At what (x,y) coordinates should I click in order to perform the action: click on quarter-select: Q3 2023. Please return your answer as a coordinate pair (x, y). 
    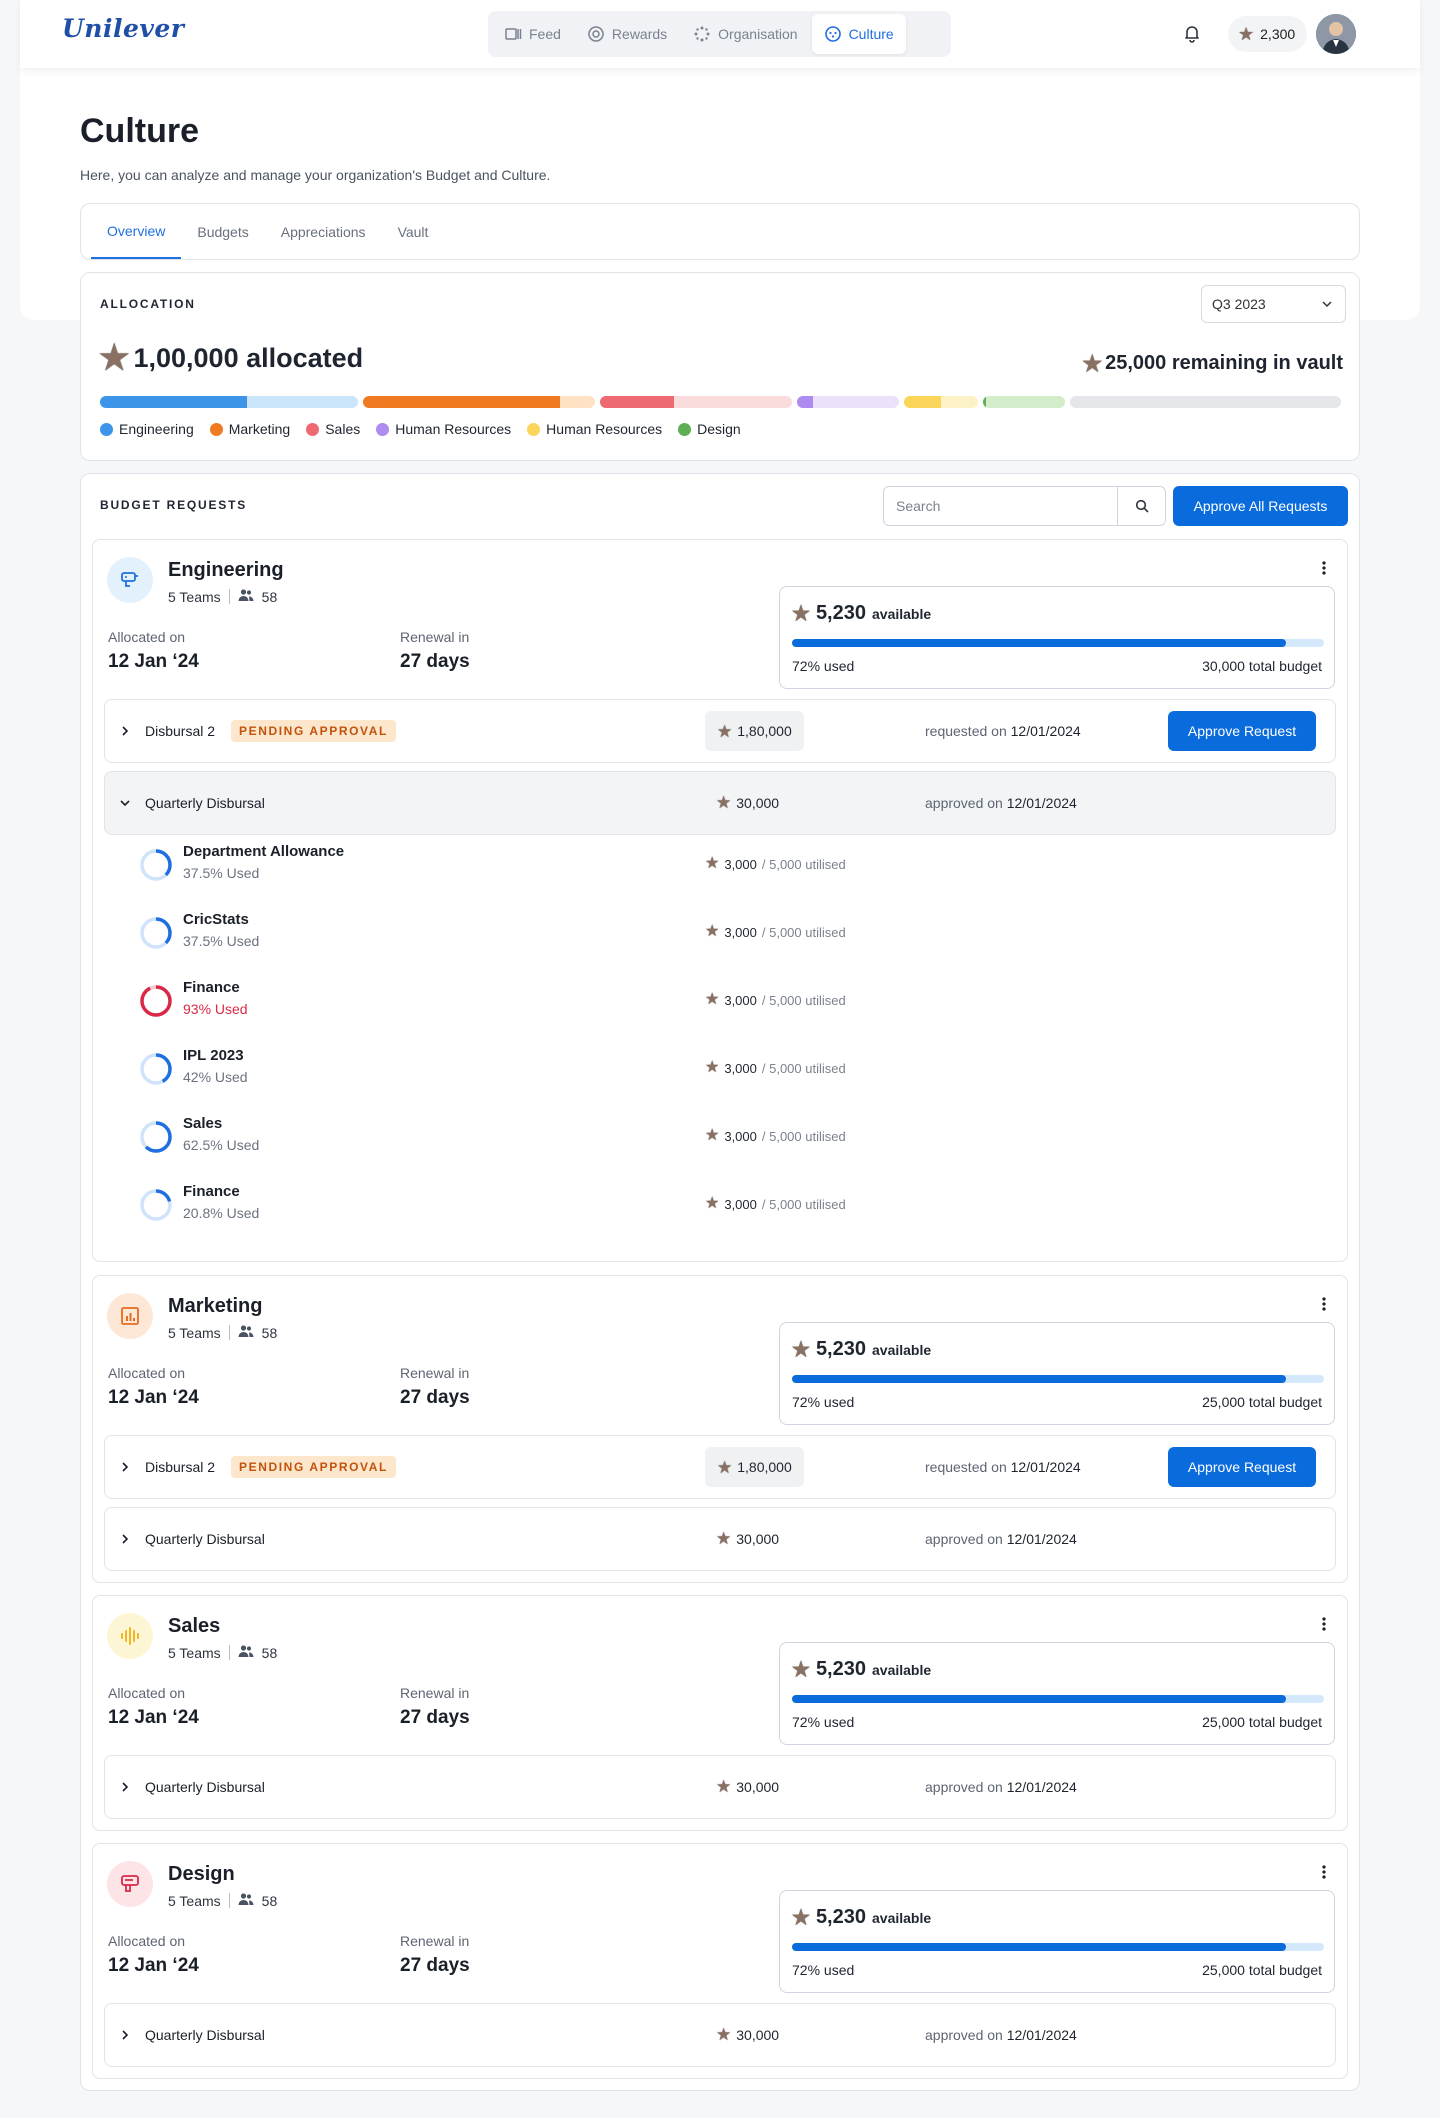
    Looking at the image, I should click on (1273, 304).